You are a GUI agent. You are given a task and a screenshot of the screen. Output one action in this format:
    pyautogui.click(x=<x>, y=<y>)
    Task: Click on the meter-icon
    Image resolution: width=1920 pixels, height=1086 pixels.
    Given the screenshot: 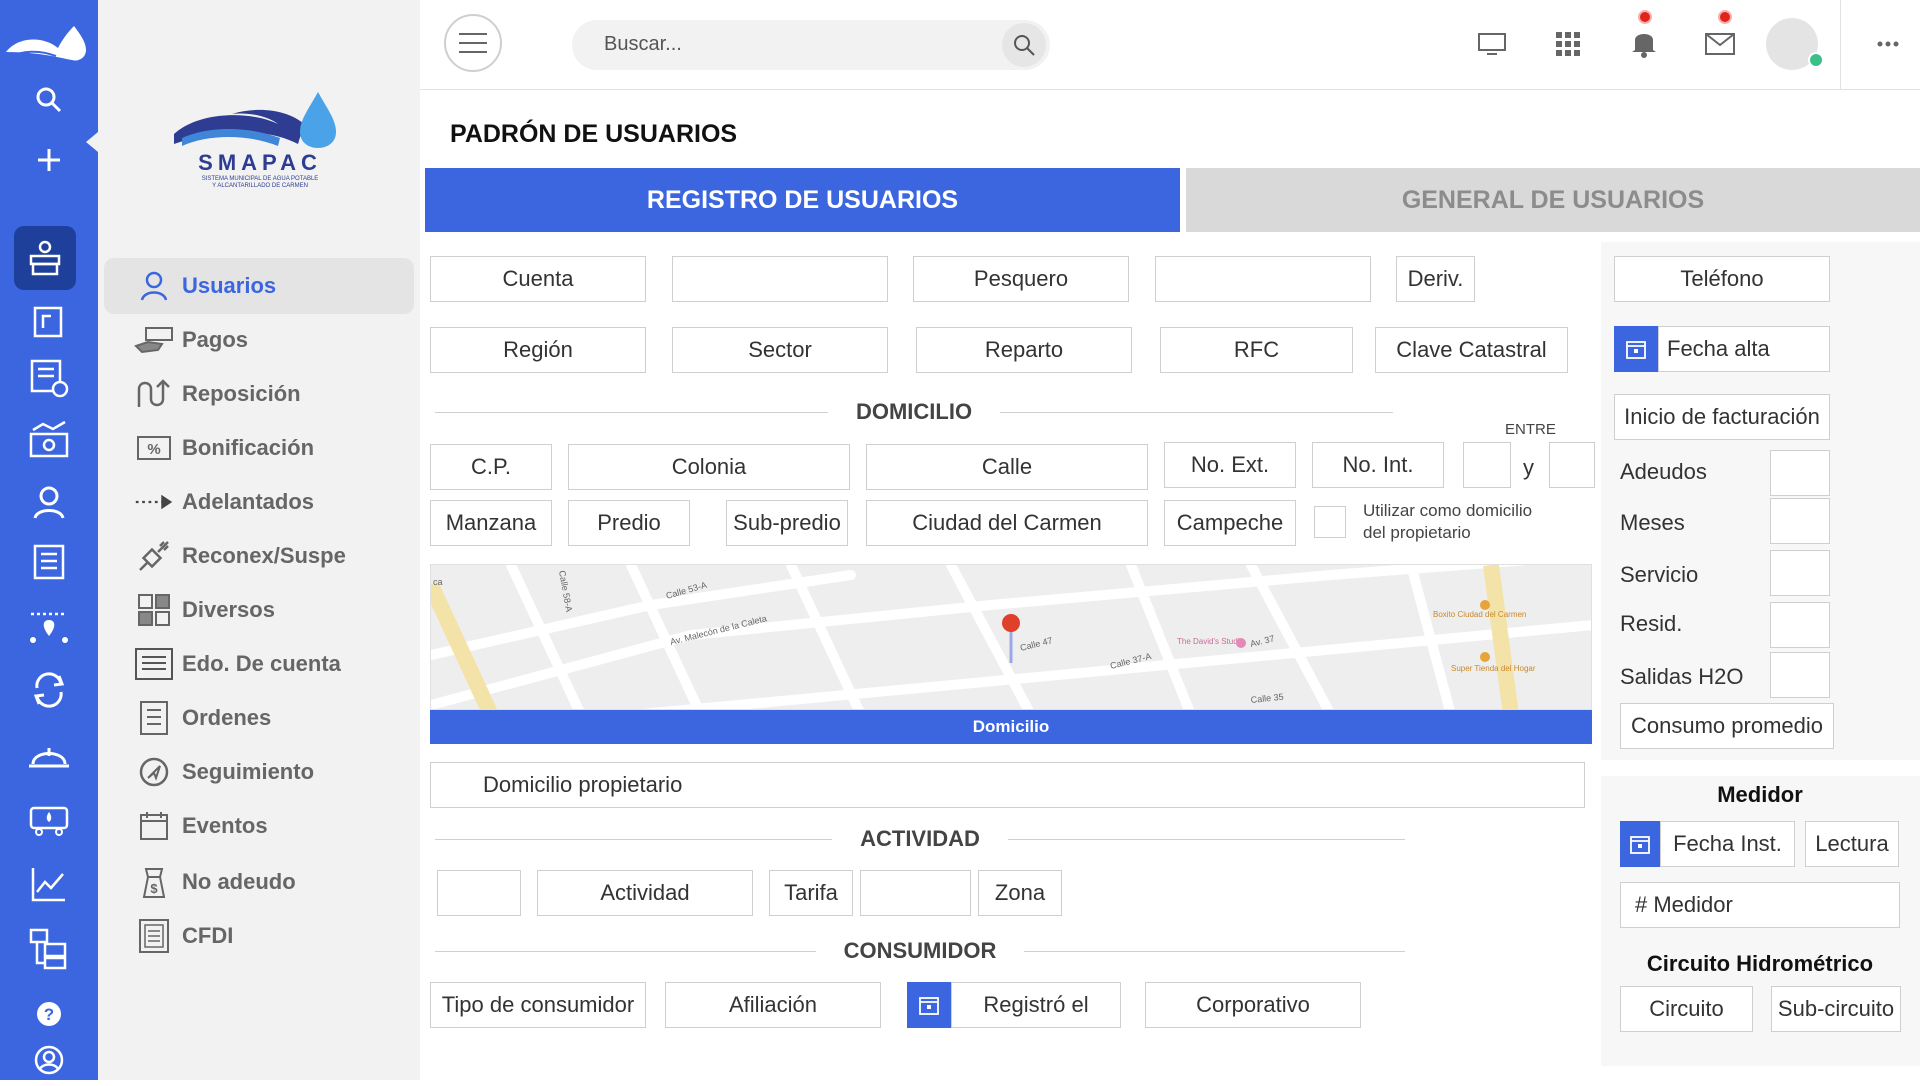 What is the action you would take?
    pyautogui.click(x=49, y=320)
    